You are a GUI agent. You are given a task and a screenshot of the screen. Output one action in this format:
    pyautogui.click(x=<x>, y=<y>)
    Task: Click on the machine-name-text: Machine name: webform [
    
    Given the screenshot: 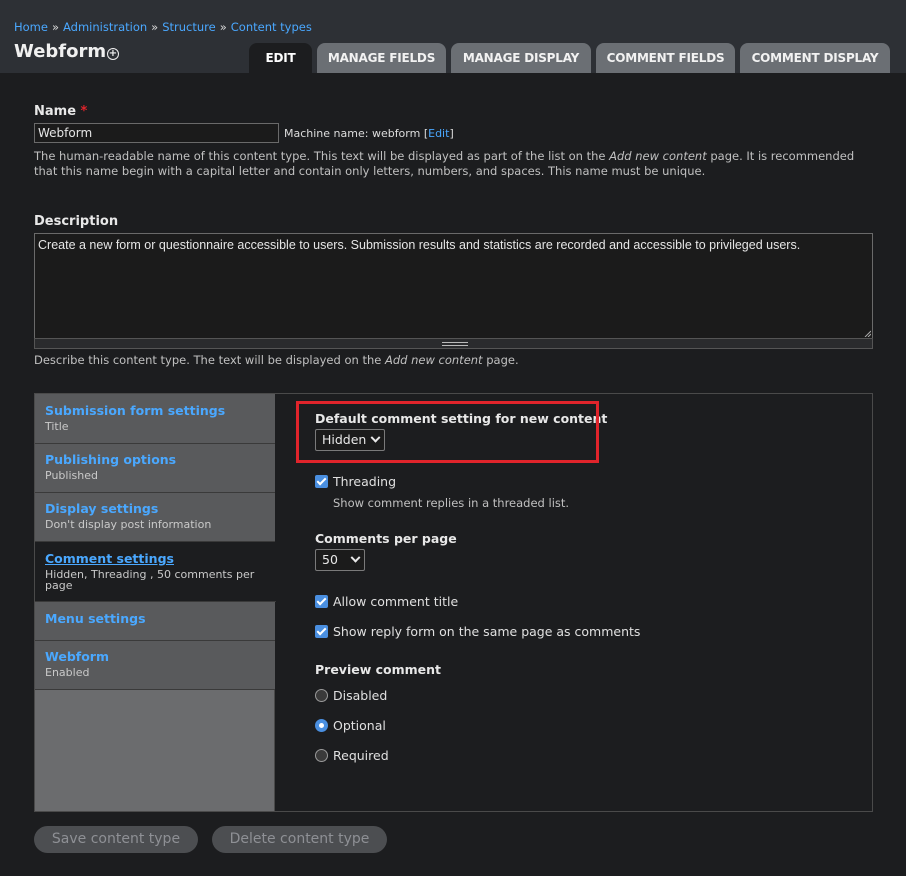 What is the action you would take?
    pyautogui.click(x=356, y=133)
    